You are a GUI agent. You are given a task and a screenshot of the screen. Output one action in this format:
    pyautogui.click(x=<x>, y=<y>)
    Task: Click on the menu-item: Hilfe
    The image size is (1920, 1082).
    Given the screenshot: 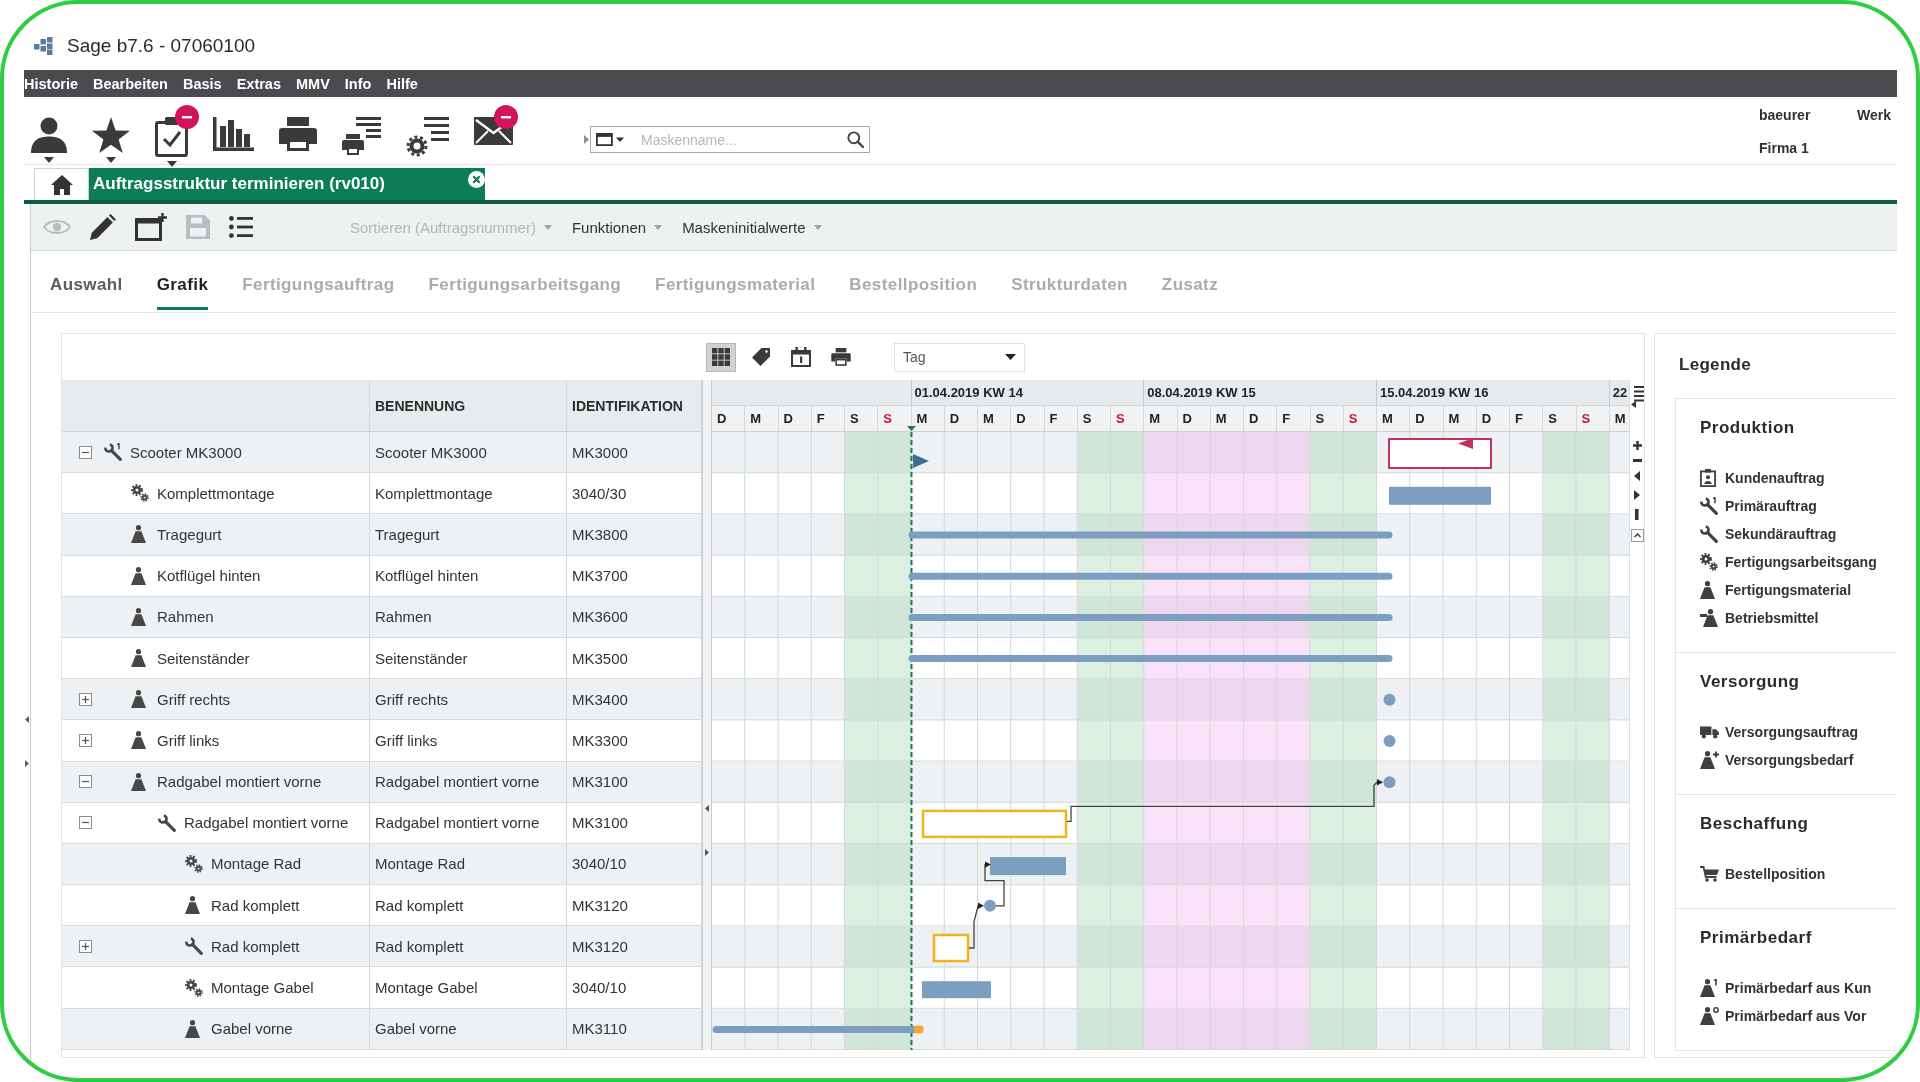 What is the action you would take?
    pyautogui.click(x=402, y=83)
    